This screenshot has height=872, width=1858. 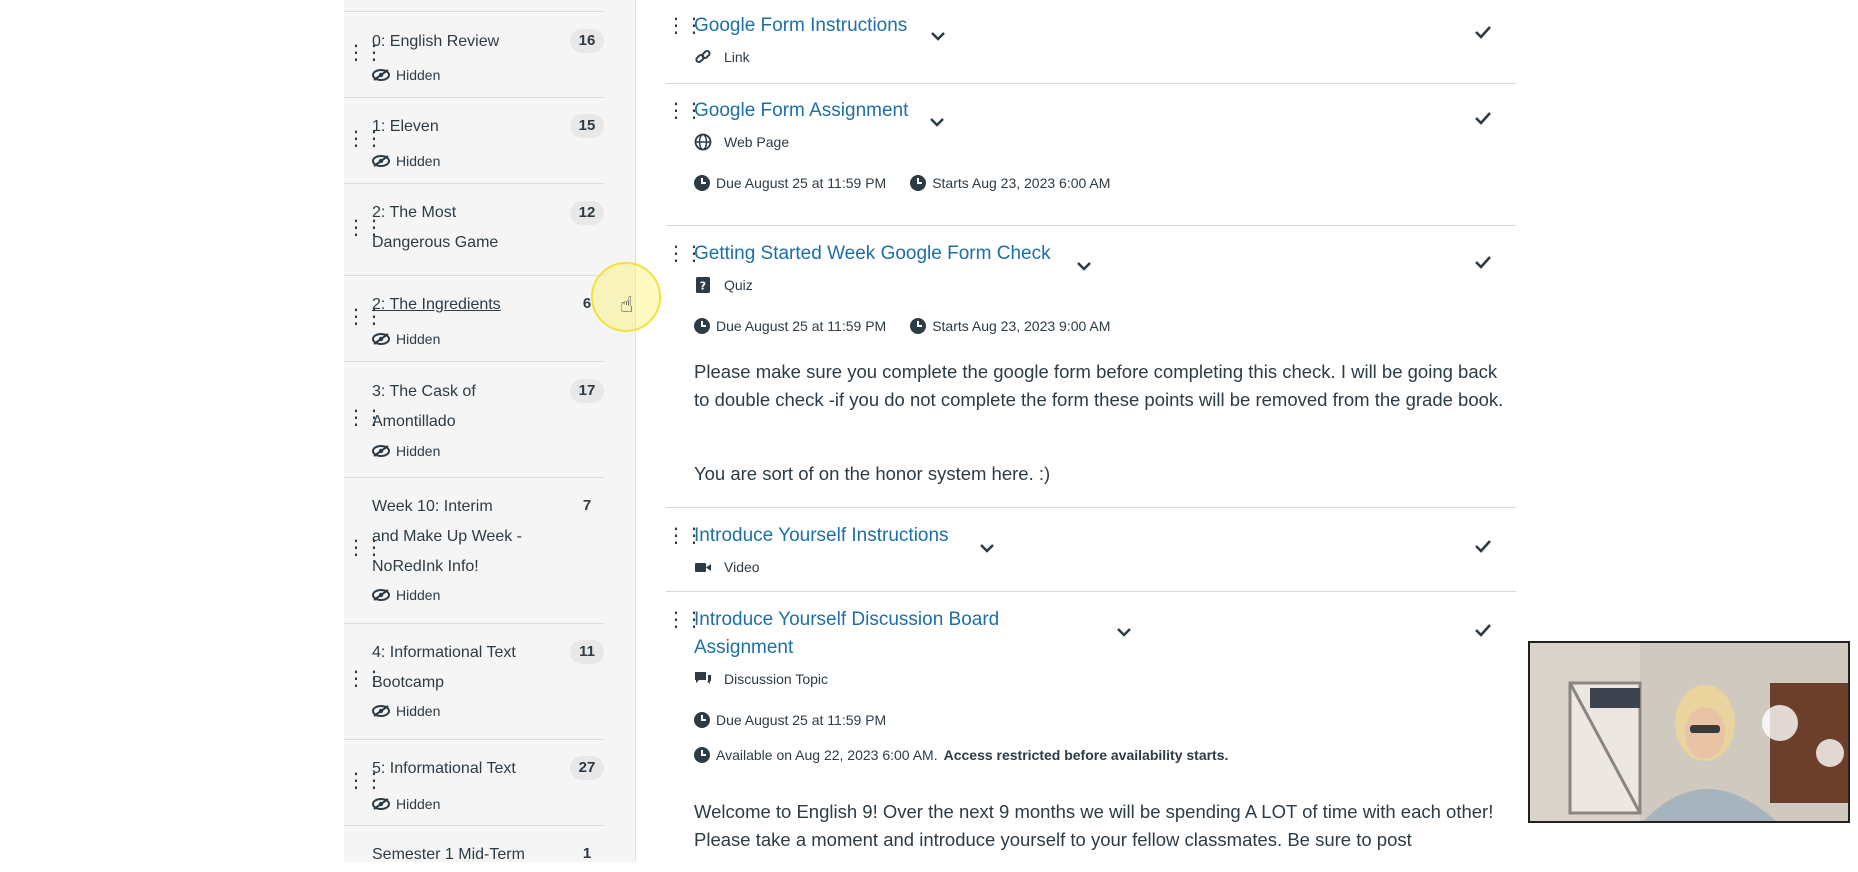 I want to click on item-type-label: Quiz, so click(x=738, y=285).